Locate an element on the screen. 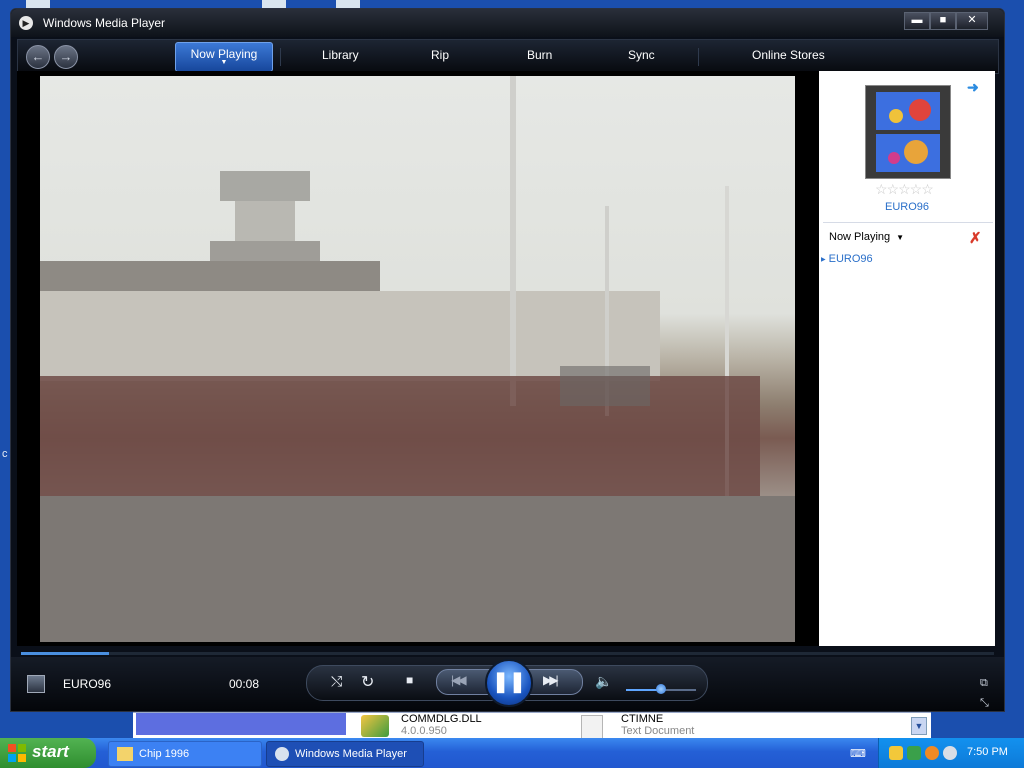 Image resolution: width=1024 pixels, height=768 pixels. start-label: start is located at coordinates (50, 751).